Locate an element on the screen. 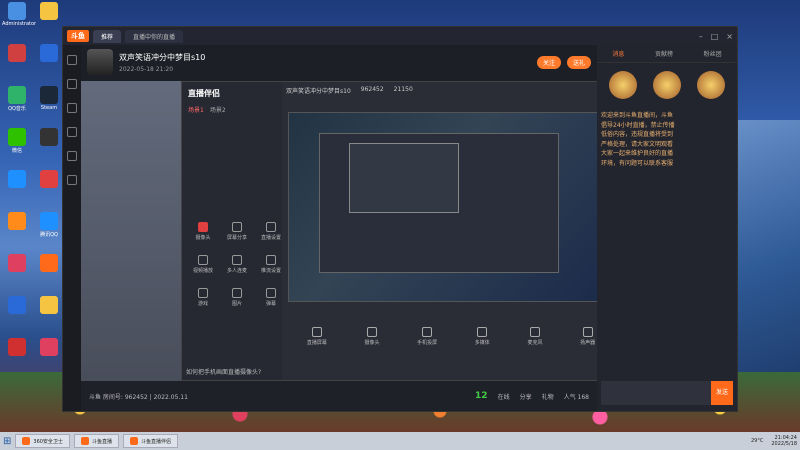  streamer-avatar is located at coordinates (100, 62).